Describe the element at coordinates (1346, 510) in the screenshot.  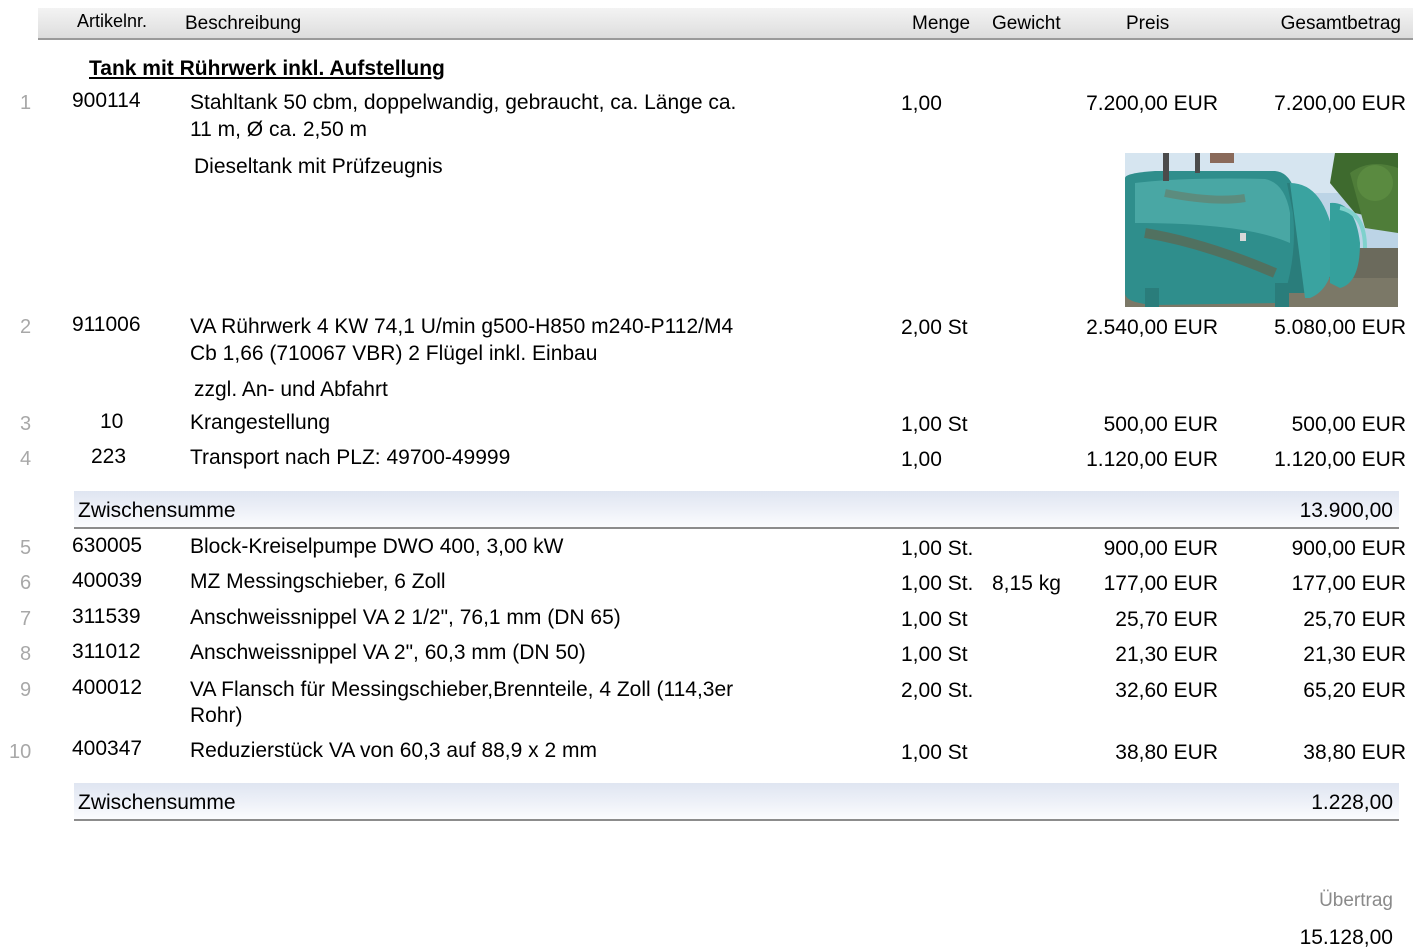
I see `subtotal-value: 13.900,00` at that location.